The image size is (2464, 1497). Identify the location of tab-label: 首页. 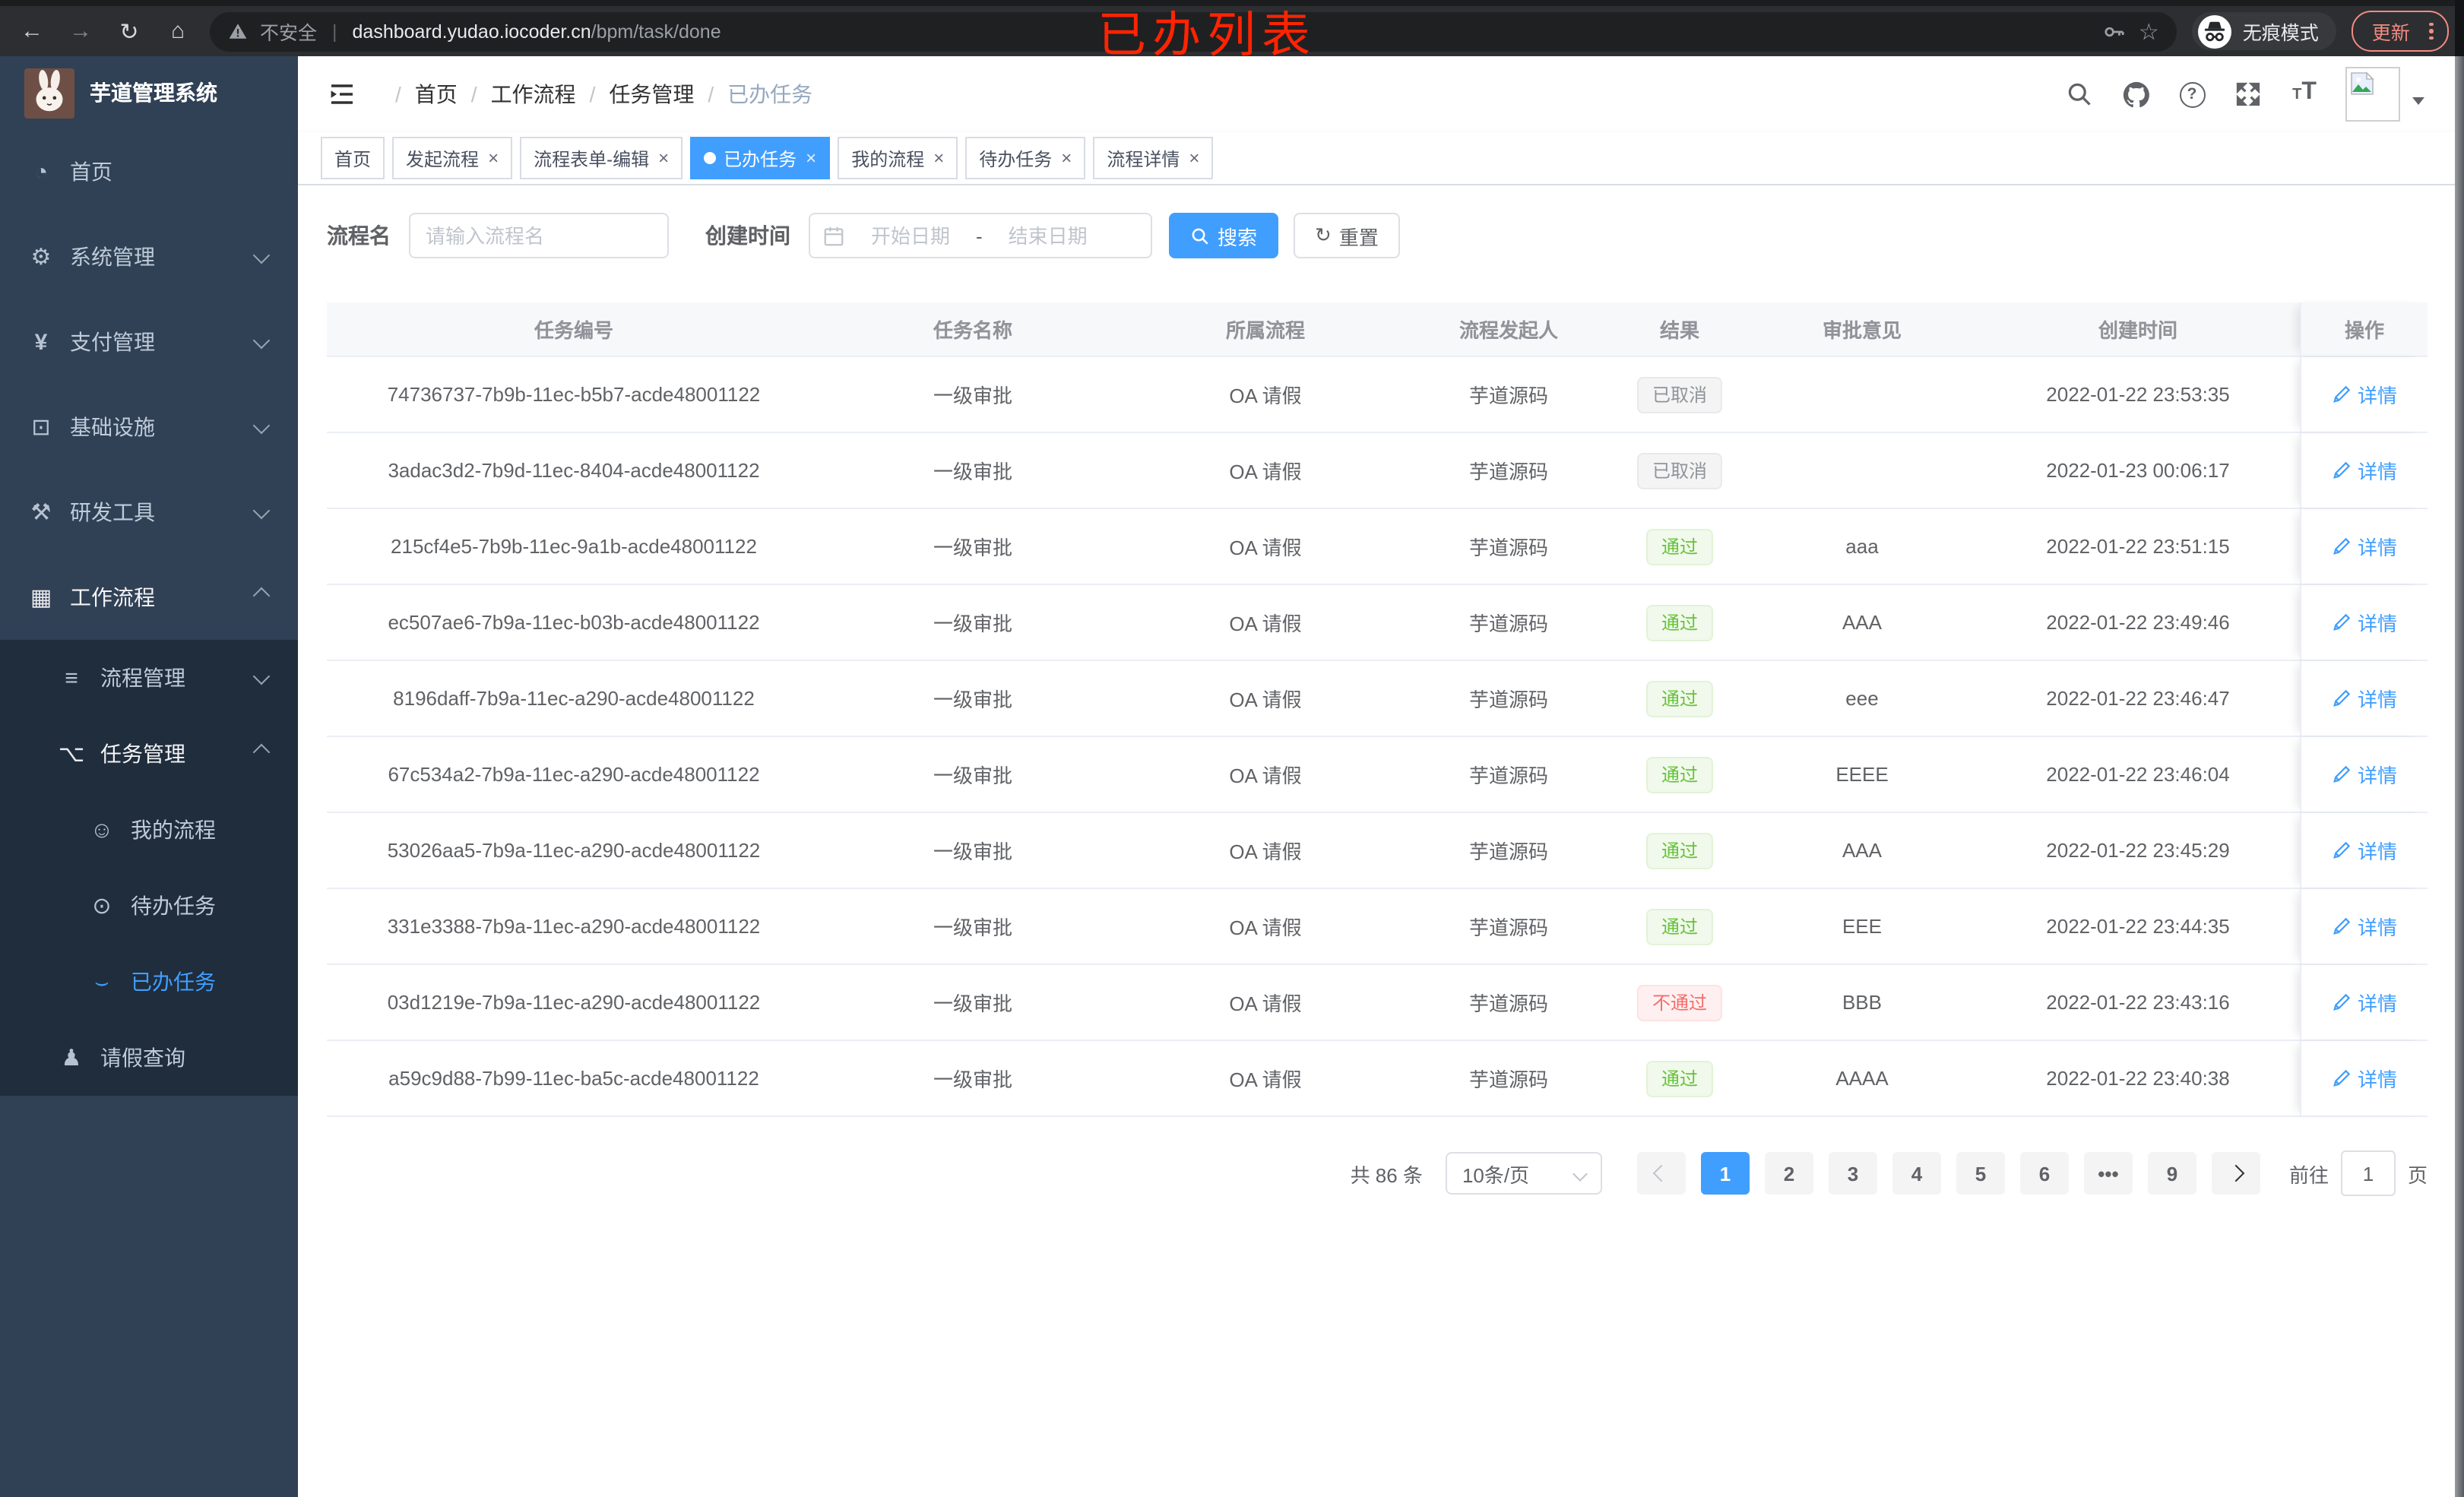
(353, 158).